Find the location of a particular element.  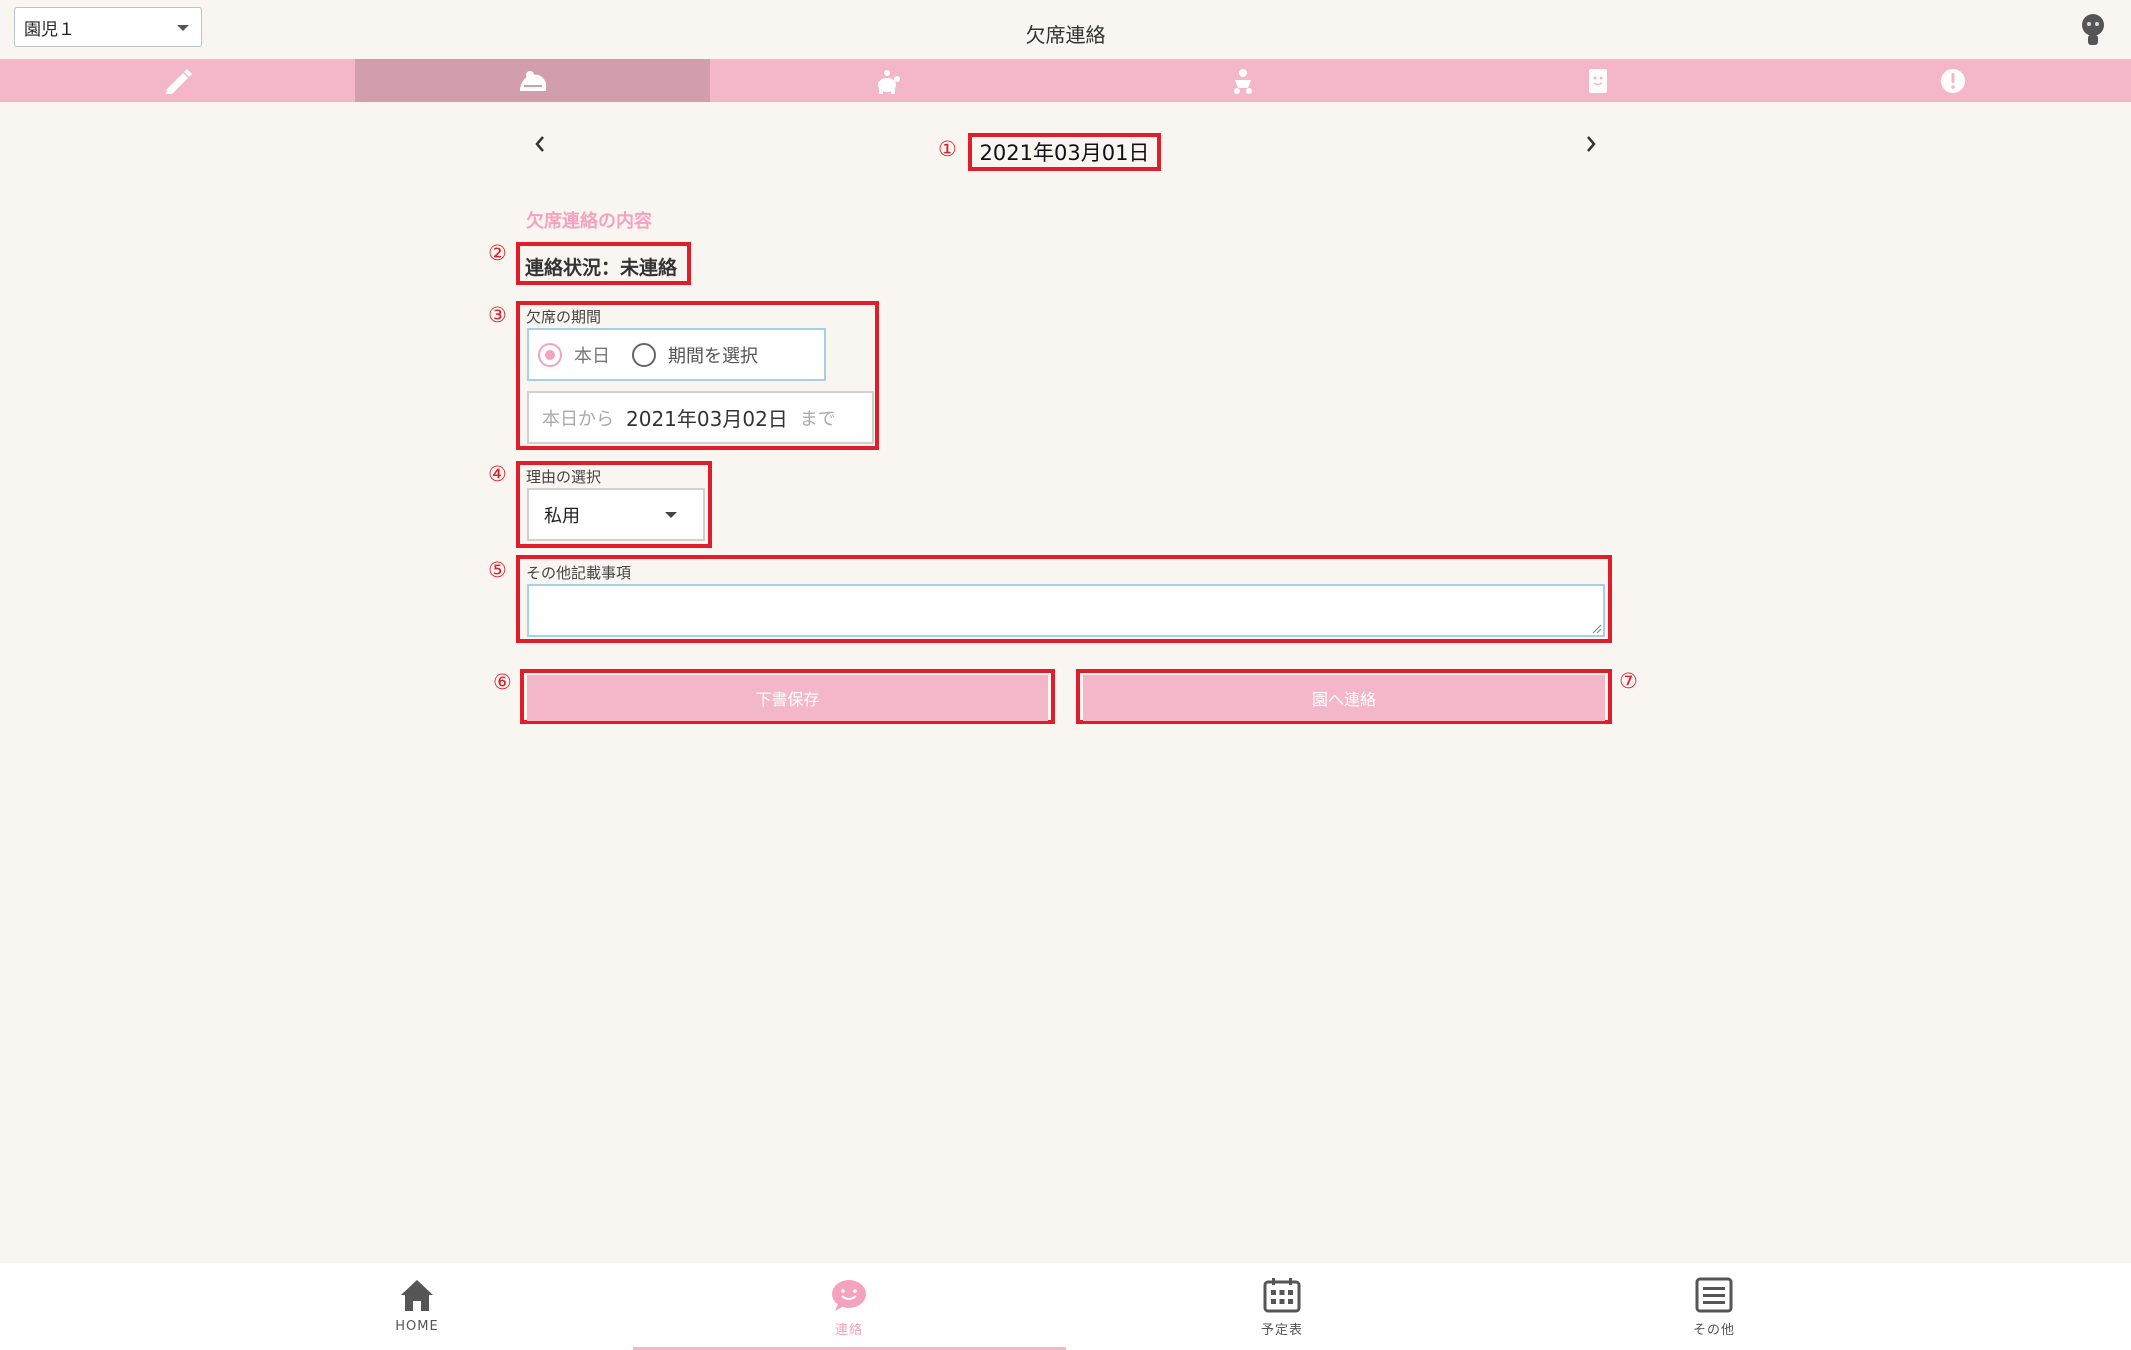

contact-status: 連絡状況：未連絡 is located at coordinates (601, 268).